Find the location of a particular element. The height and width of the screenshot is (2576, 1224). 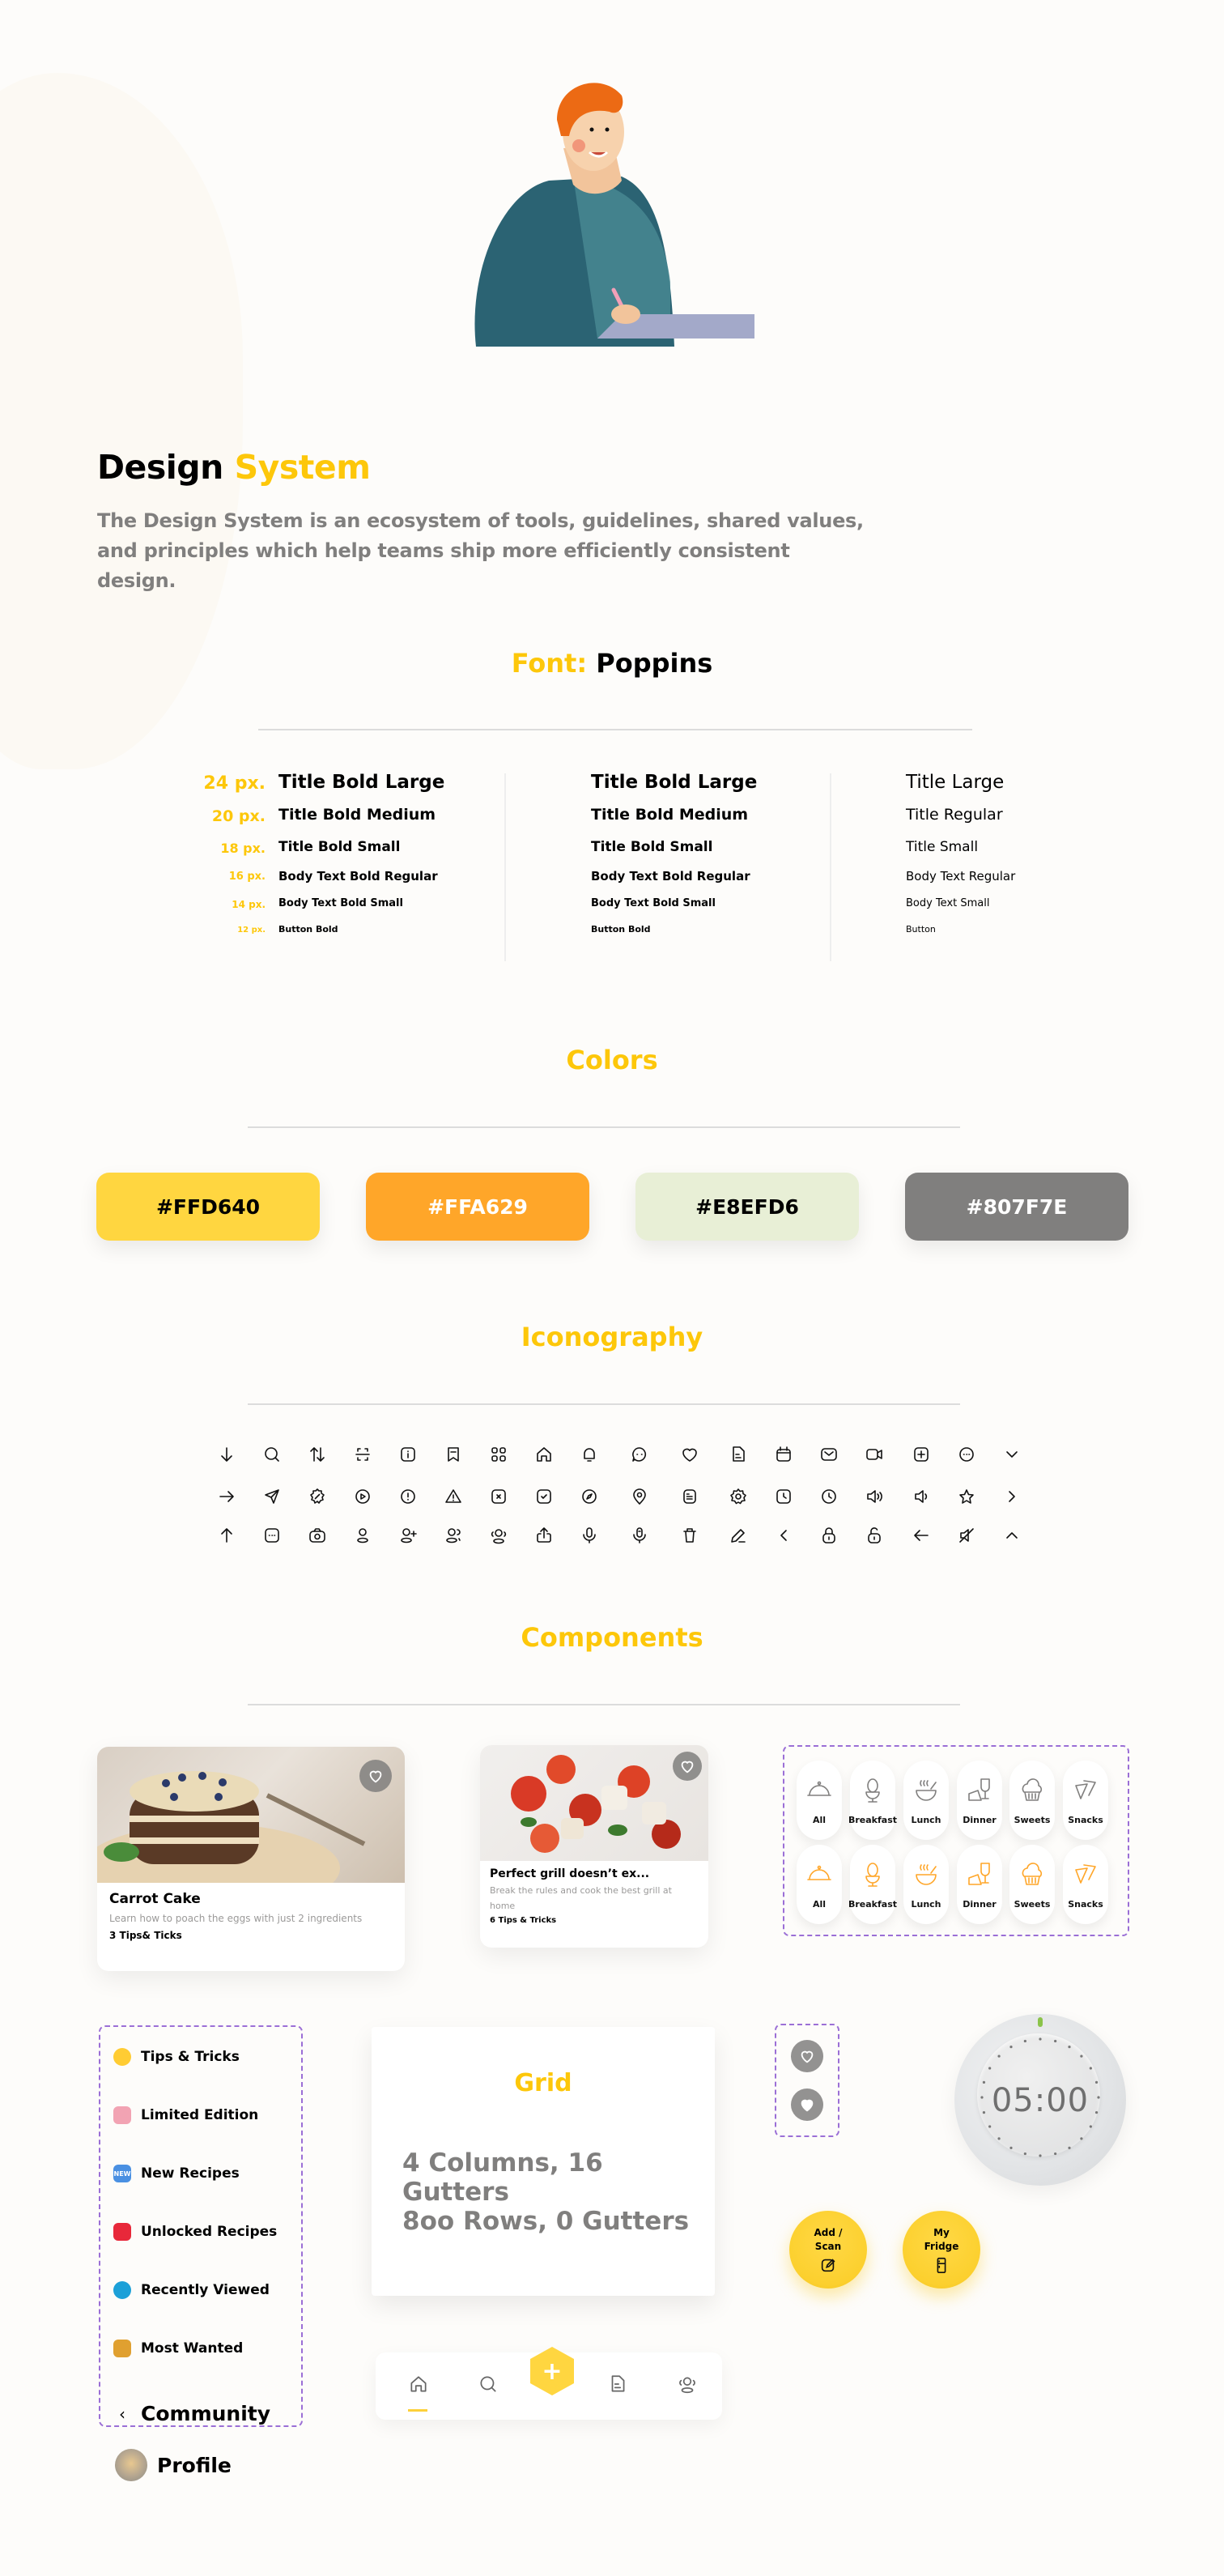

timer-dial: 05:00 is located at coordinates (1040, 2100).